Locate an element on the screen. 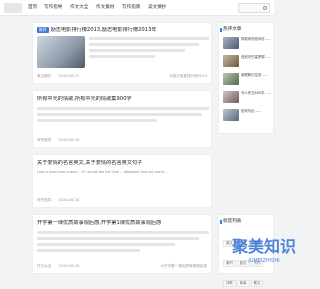  keyword-tag: #开学第一课优质故事观后感 is located at coordinates (184, 266).